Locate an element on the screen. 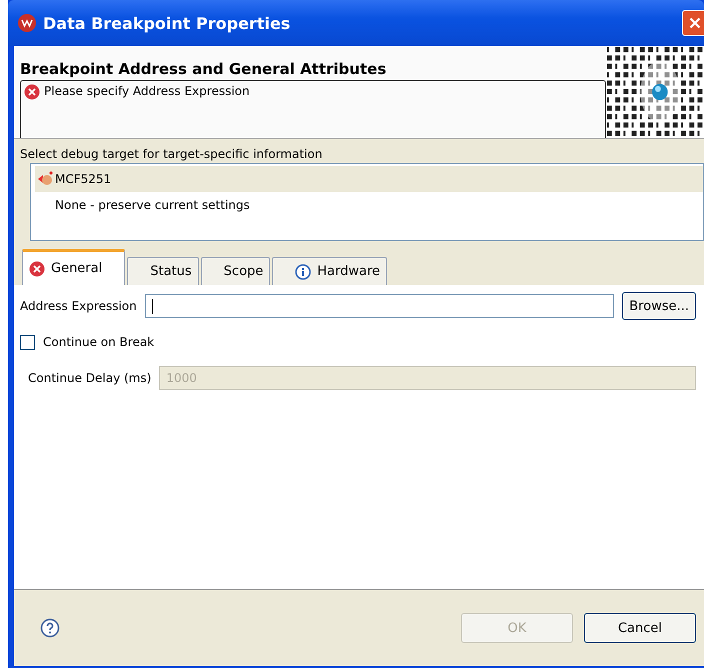 This screenshot has width=704, height=668. error-message: Please specify Address Expression is located at coordinates (147, 91).